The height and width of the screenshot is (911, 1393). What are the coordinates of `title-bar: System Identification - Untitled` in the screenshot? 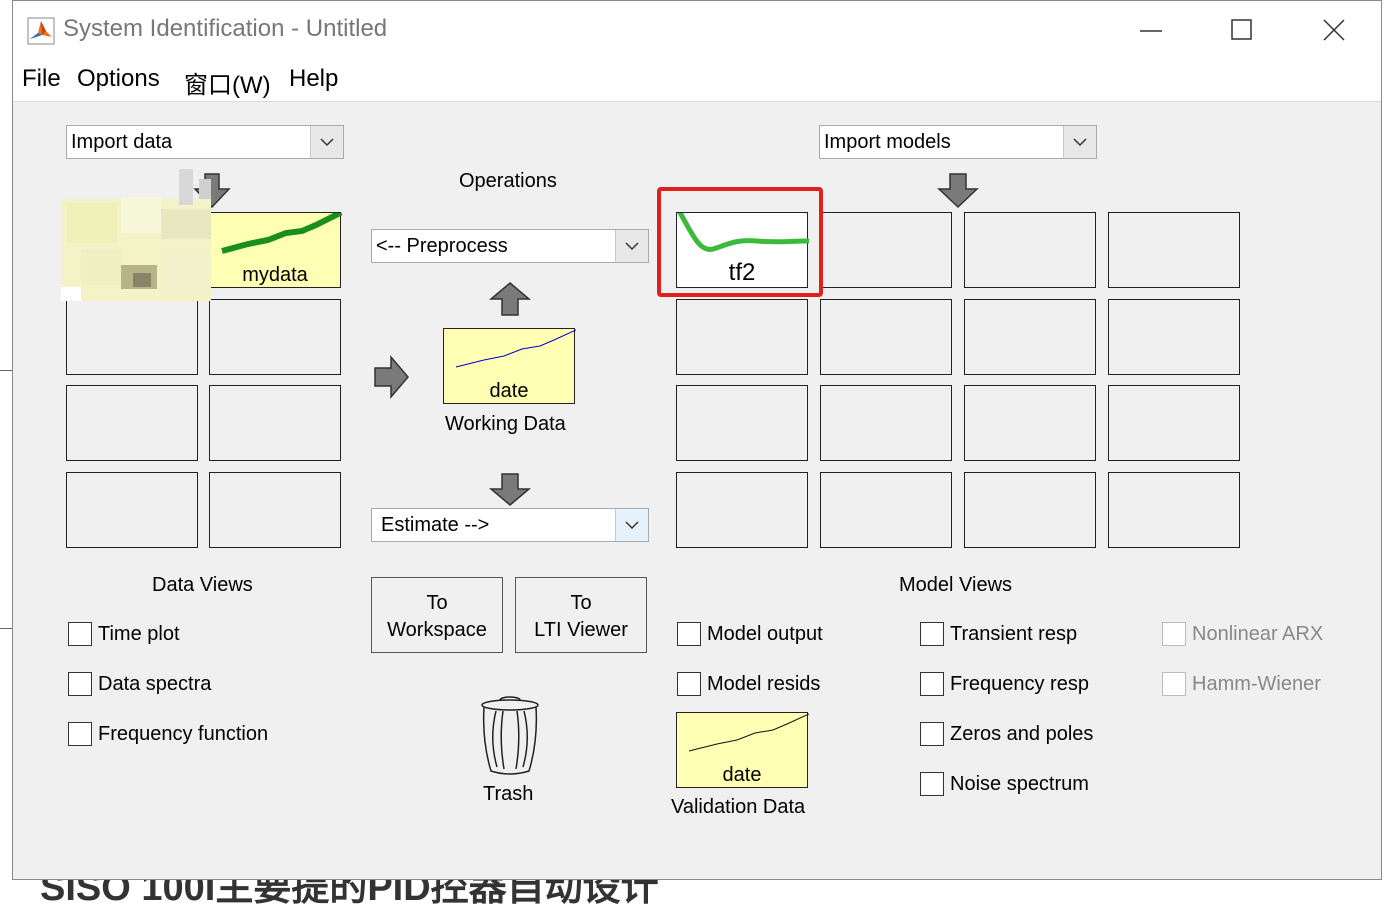 It's located at (697, 30).